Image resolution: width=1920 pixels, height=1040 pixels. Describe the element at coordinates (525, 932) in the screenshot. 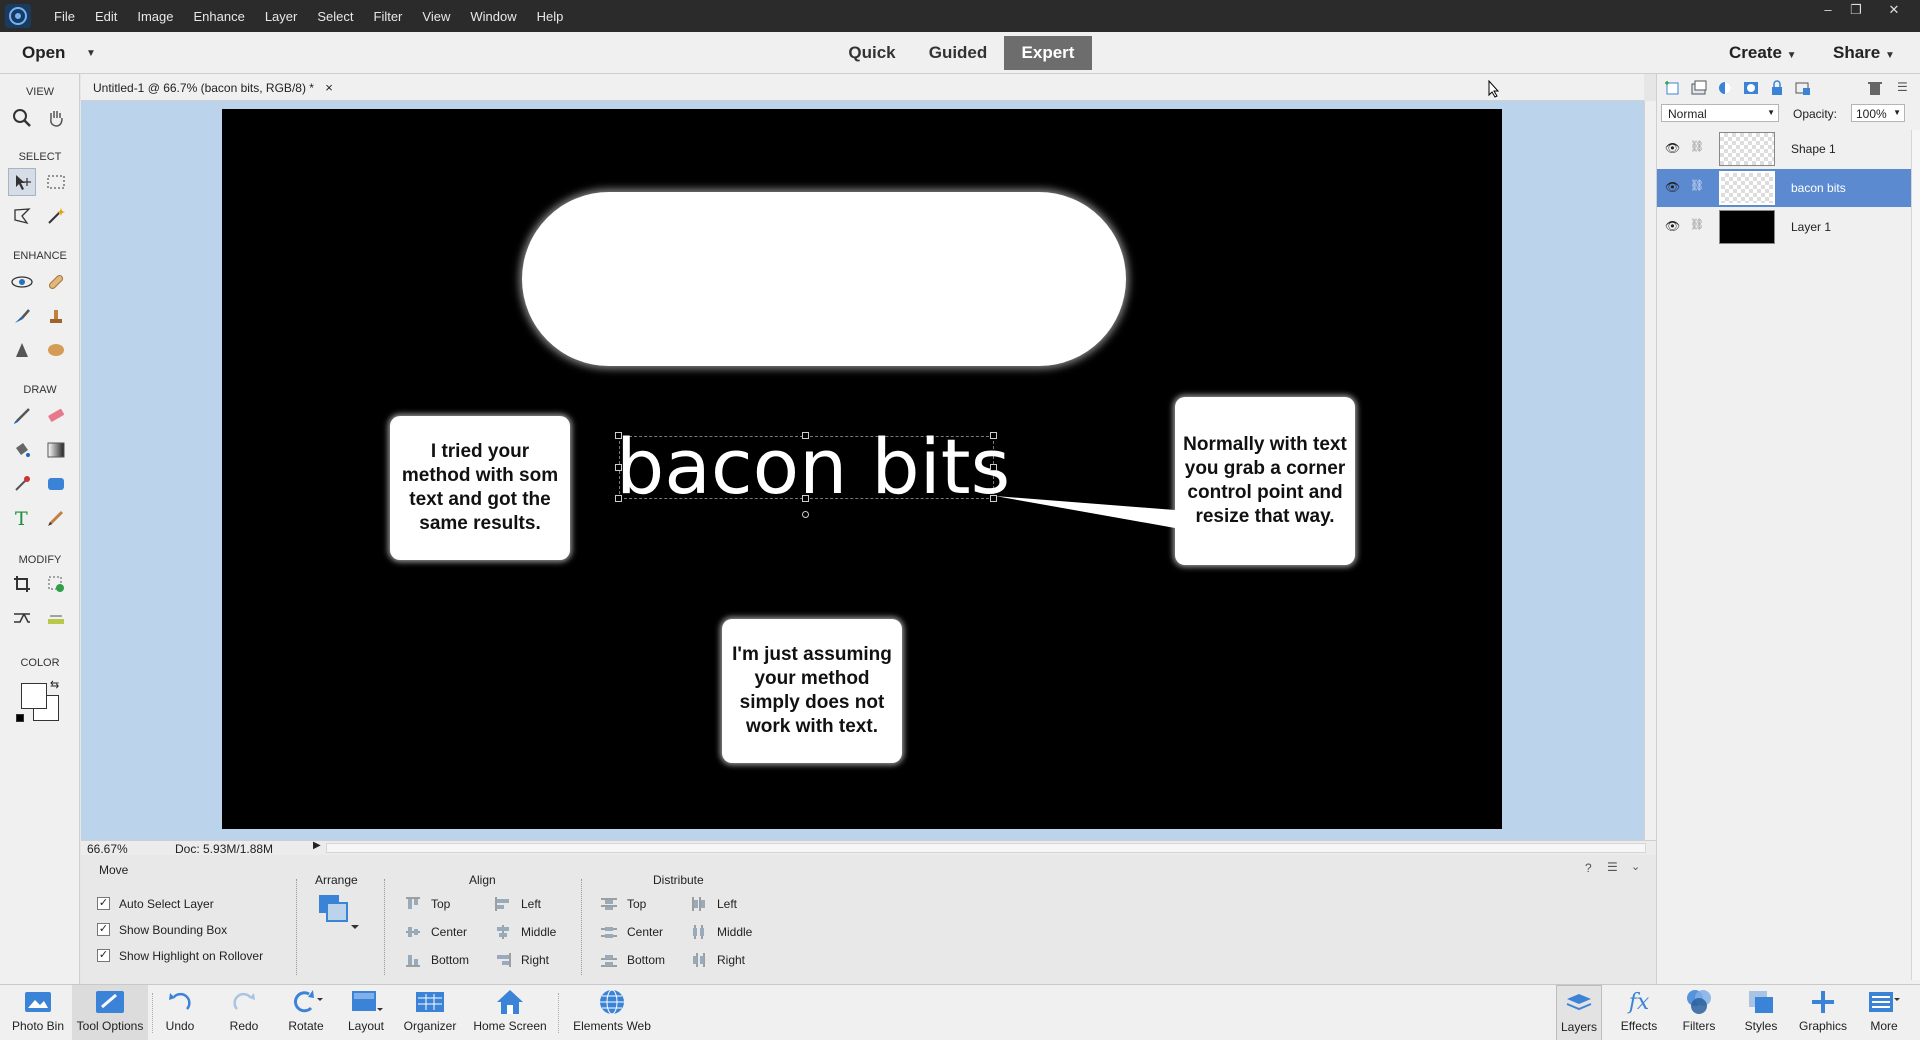

I see `align-middle-button: Middle` at that location.